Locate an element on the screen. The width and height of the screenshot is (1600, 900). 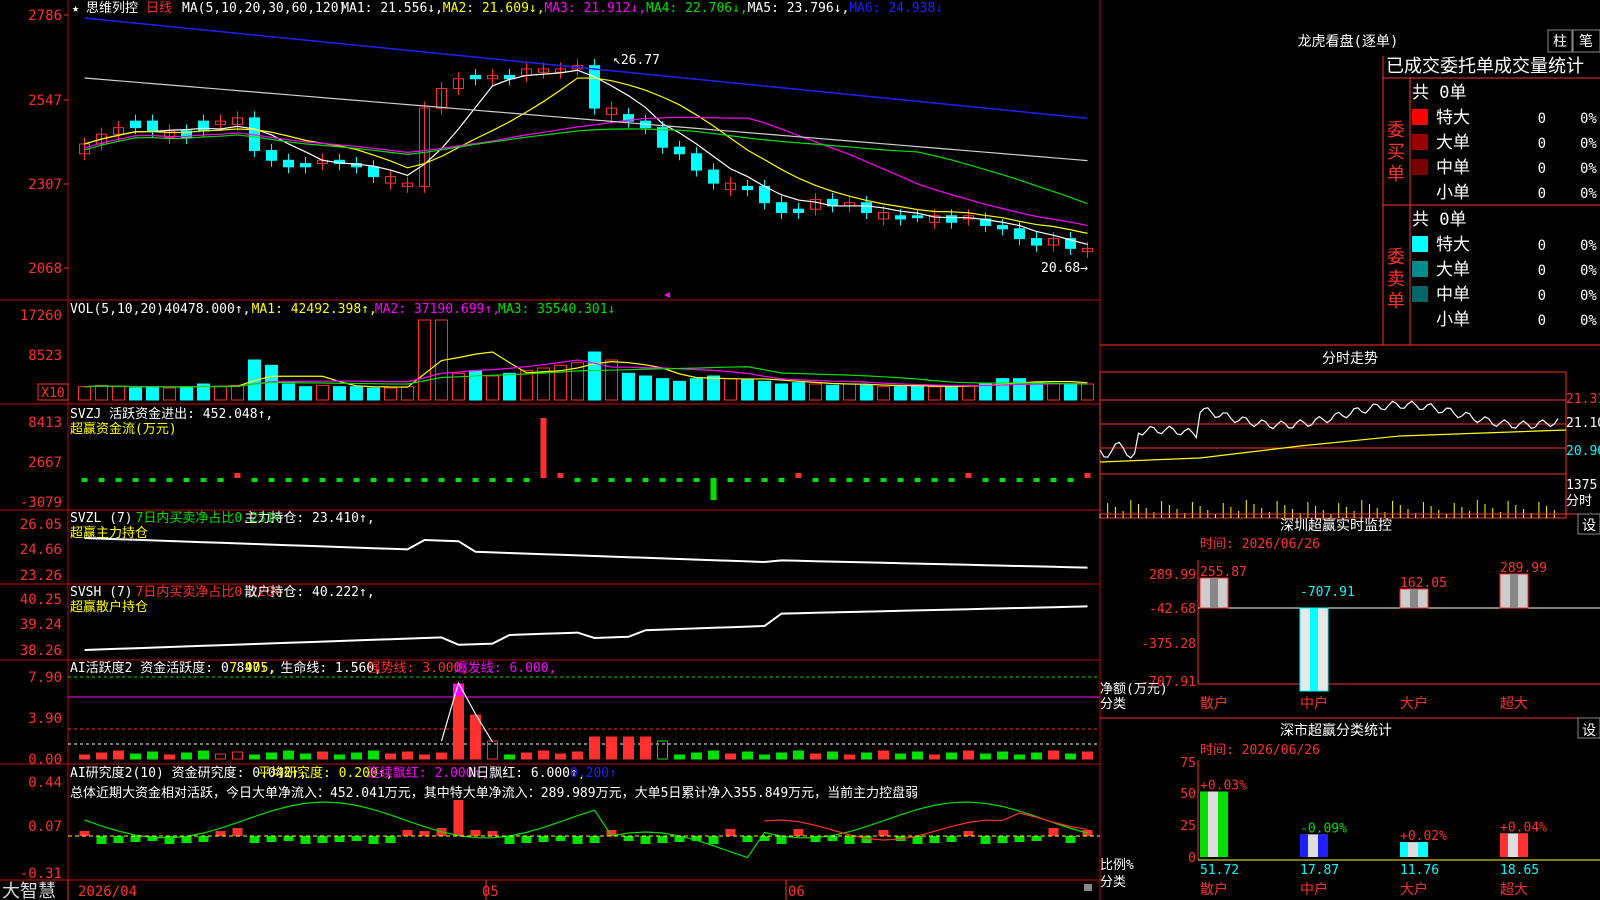
chart-mode-tick-label: 笔 is located at coordinates (1586, 42).